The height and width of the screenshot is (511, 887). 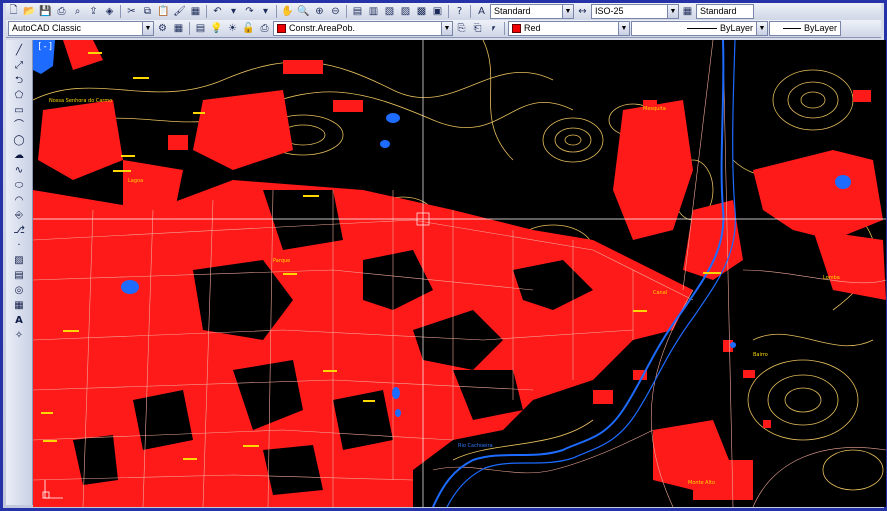 What do you see at coordinates (195, 12) in the screenshot?
I see `block-editor-icon: ▦` at bounding box center [195, 12].